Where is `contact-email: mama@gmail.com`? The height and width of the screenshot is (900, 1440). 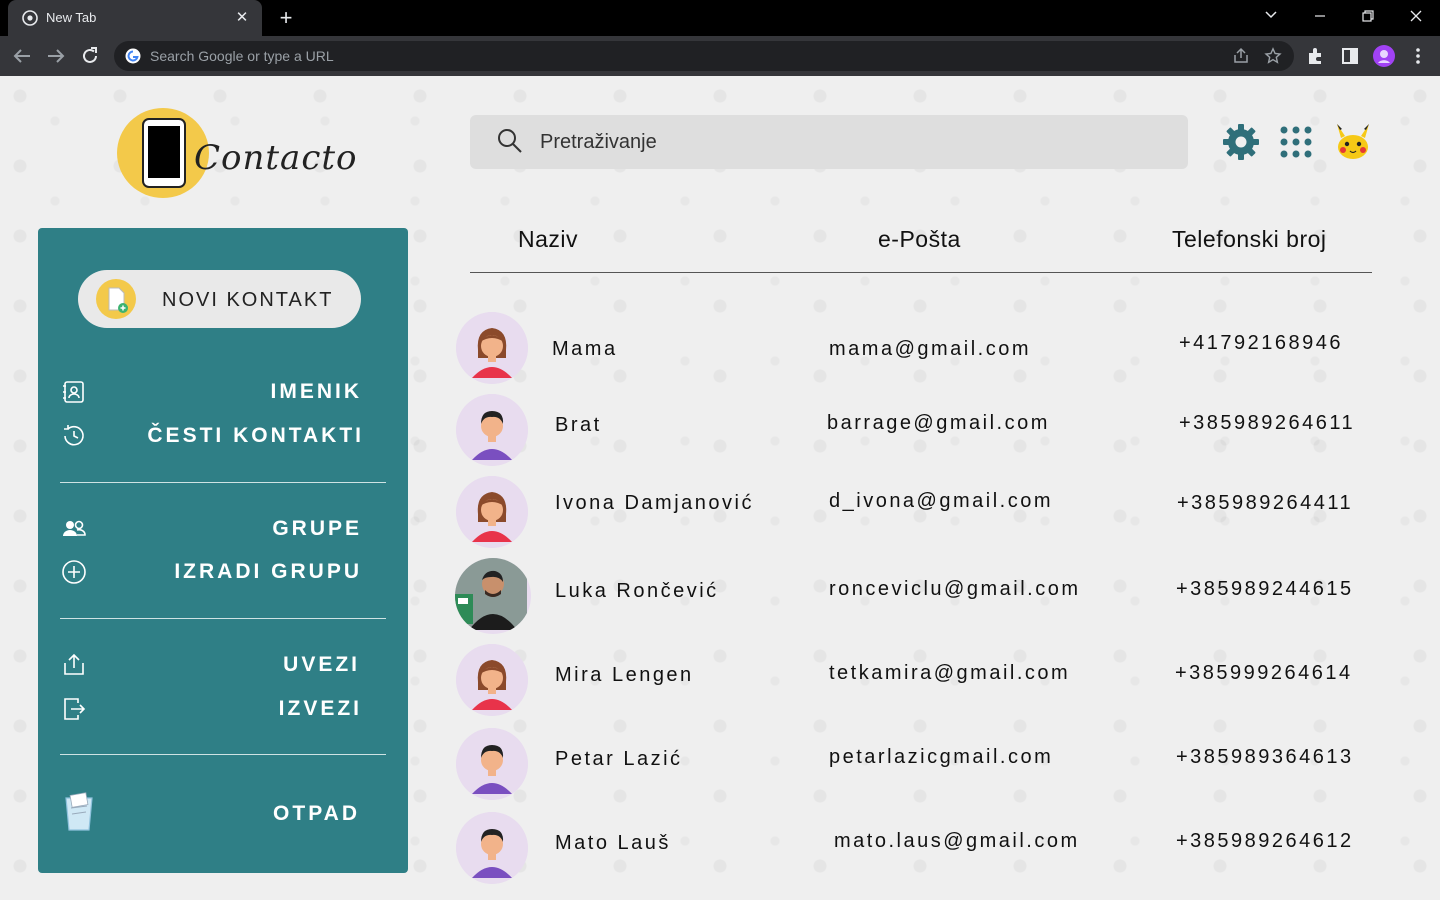 contact-email: mama@gmail.com is located at coordinates (930, 349).